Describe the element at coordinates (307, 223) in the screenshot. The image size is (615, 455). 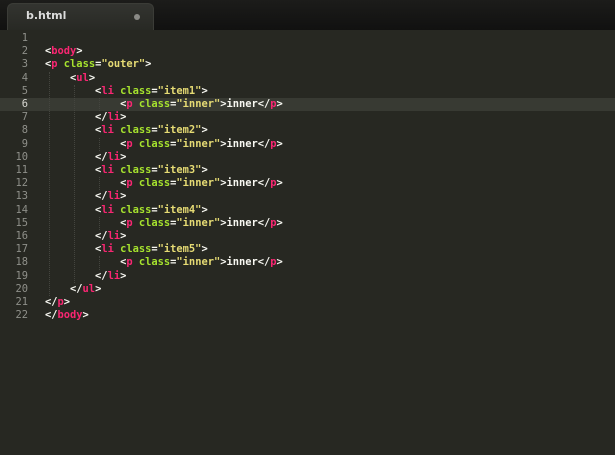
I see `code-line-15: 15 <p class="inner">inner</p>` at that location.